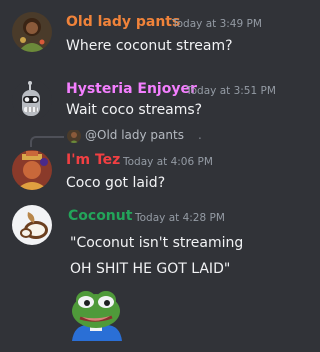 The height and width of the screenshot is (352, 320). I want to click on reply-mention: @Old lady pants, so click(134, 135).